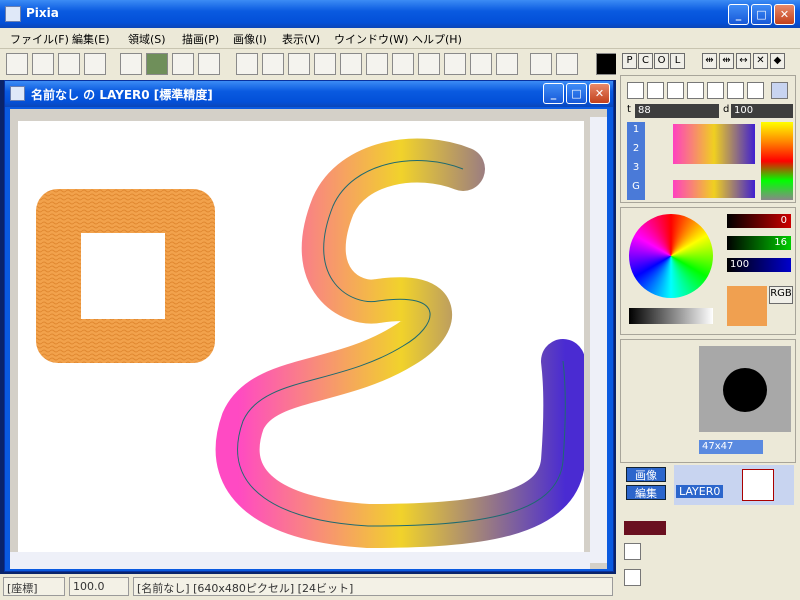  Describe the element at coordinates (747, 306) in the screenshot. I see `current-brush-color` at that location.